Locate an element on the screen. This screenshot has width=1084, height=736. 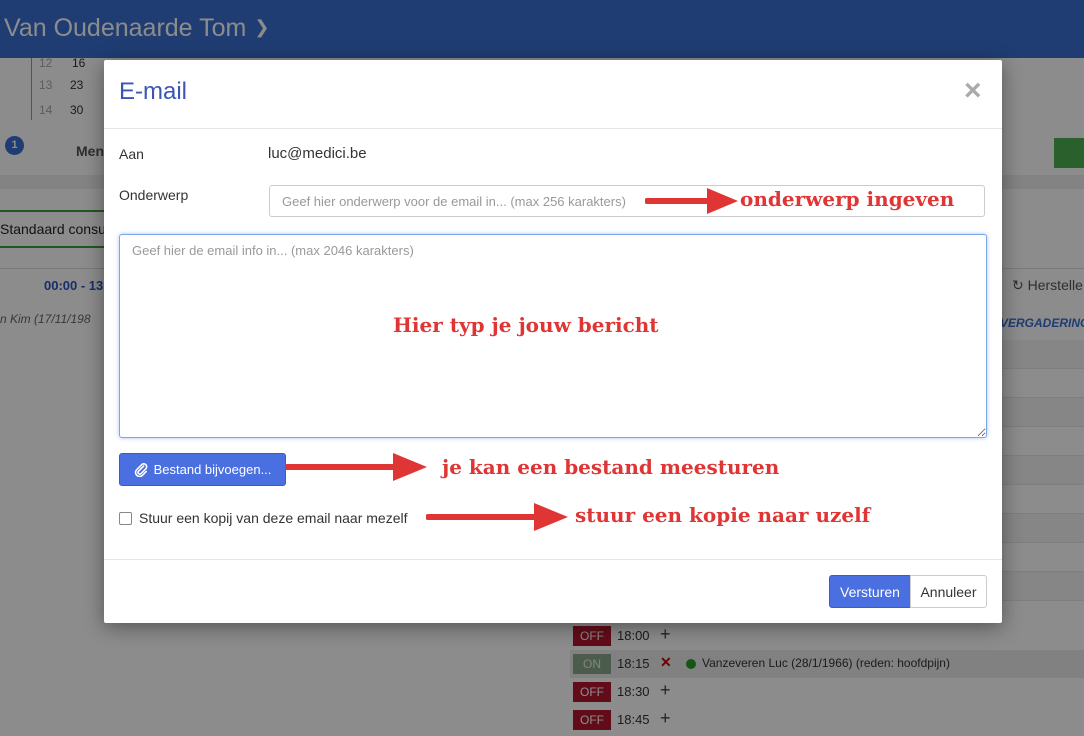
dialog-header: E-mail × is located at coordinates (553, 94).